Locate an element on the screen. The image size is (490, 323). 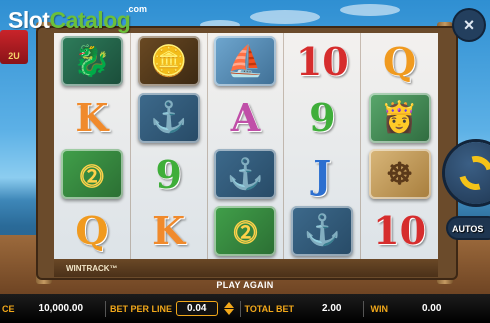
bet-per-line-field: 0.04 is located at coordinates (197, 308).